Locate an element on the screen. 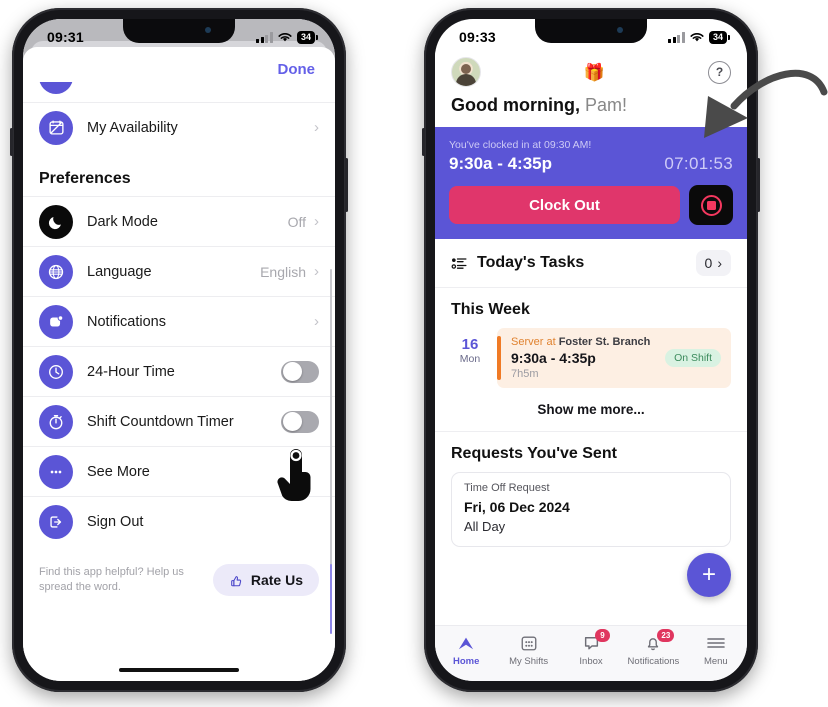 The image size is (828, 707). settings-row-value: English is located at coordinates (283, 271).